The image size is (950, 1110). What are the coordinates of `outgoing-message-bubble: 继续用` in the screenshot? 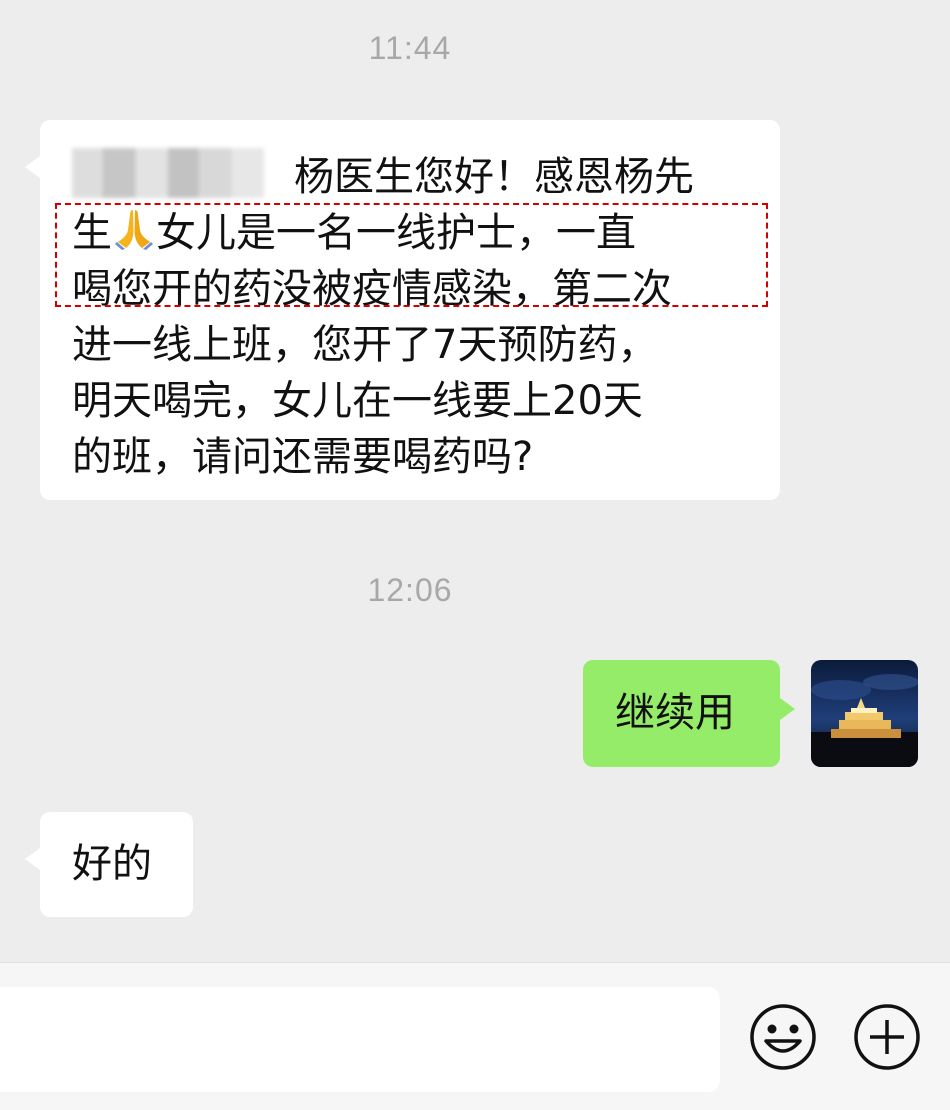 It's located at (689, 713).